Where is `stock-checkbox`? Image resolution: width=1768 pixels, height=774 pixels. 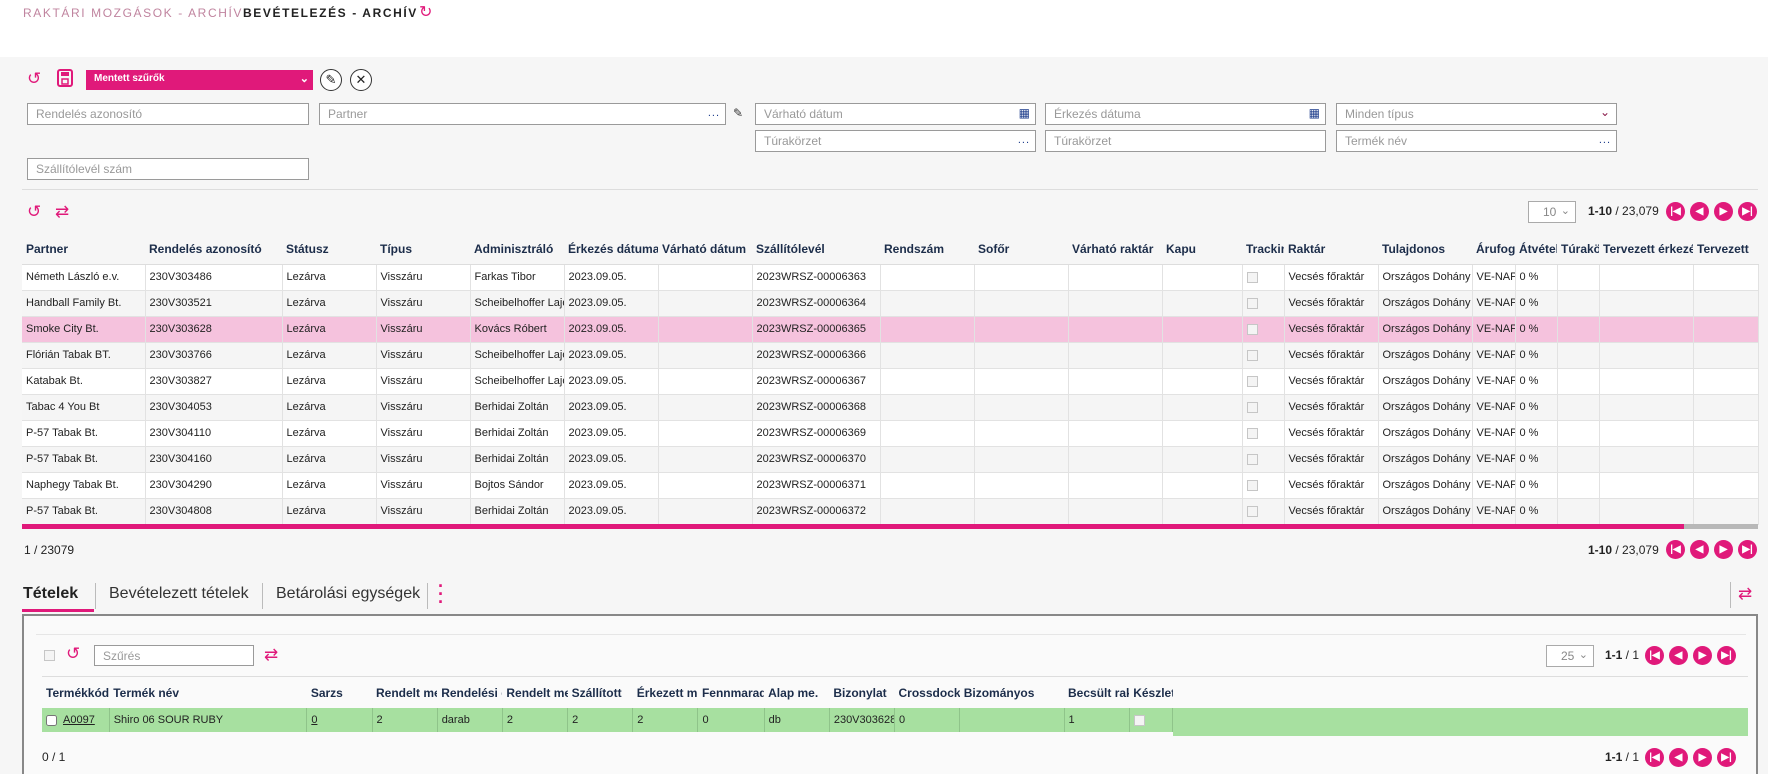 stock-checkbox is located at coordinates (1139, 720).